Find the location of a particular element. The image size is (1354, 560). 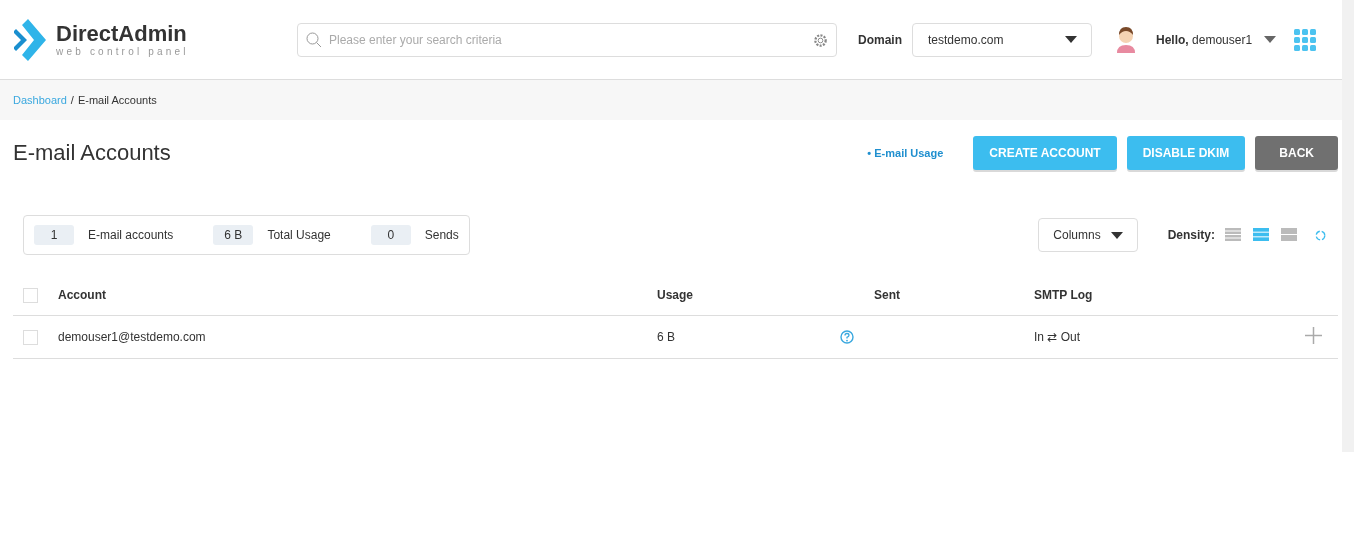

stat-label: Sends is located at coordinates (441, 235).